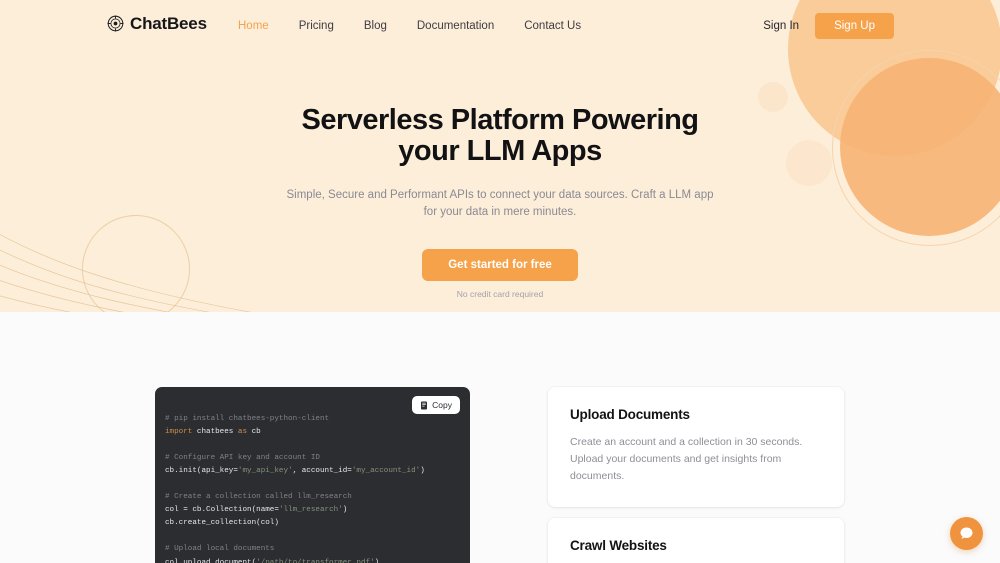 This screenshot has width=1000, height=563. What do you see at coordinates (168, 23) in the screenshot?
I see `brand-name: ChatBees` at bounding box center [168, 23].